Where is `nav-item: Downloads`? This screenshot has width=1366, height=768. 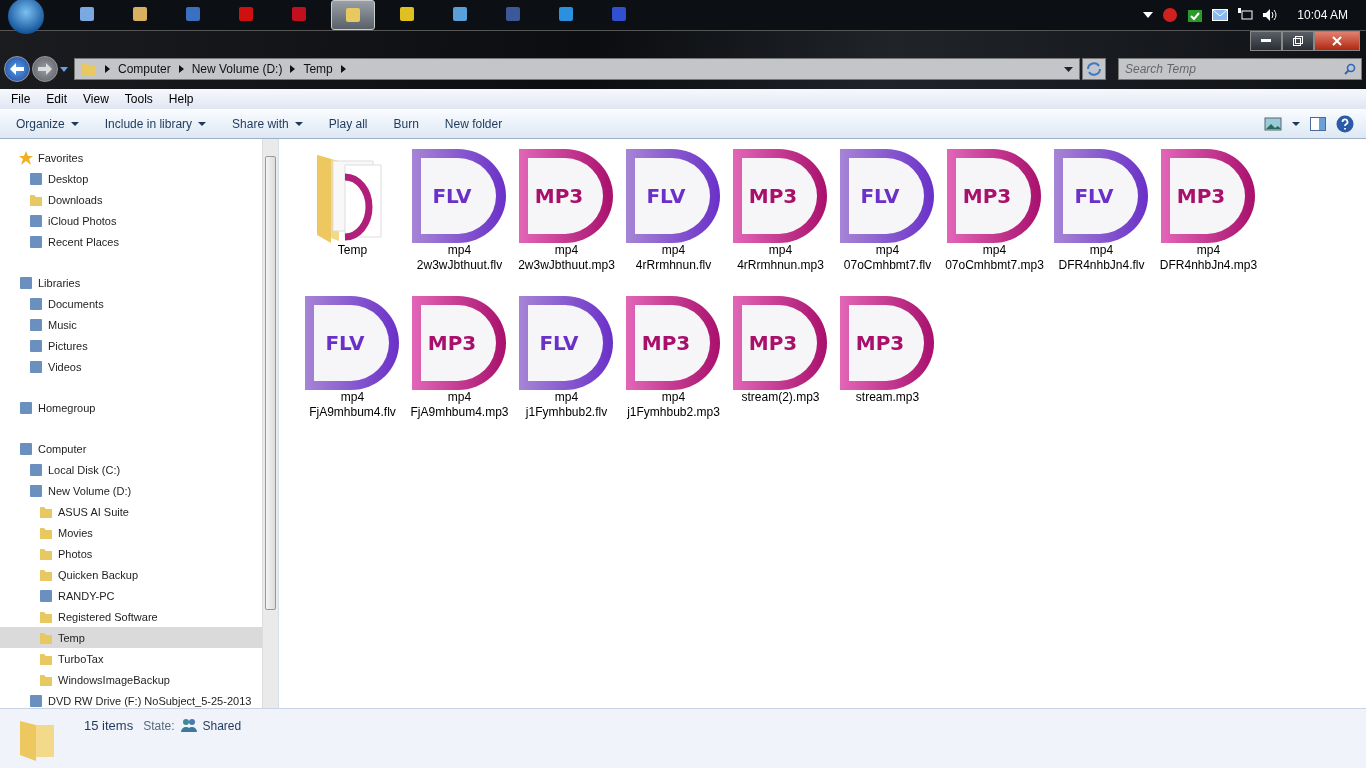
nav-item: Downloads is located at coordinates (131, 199).